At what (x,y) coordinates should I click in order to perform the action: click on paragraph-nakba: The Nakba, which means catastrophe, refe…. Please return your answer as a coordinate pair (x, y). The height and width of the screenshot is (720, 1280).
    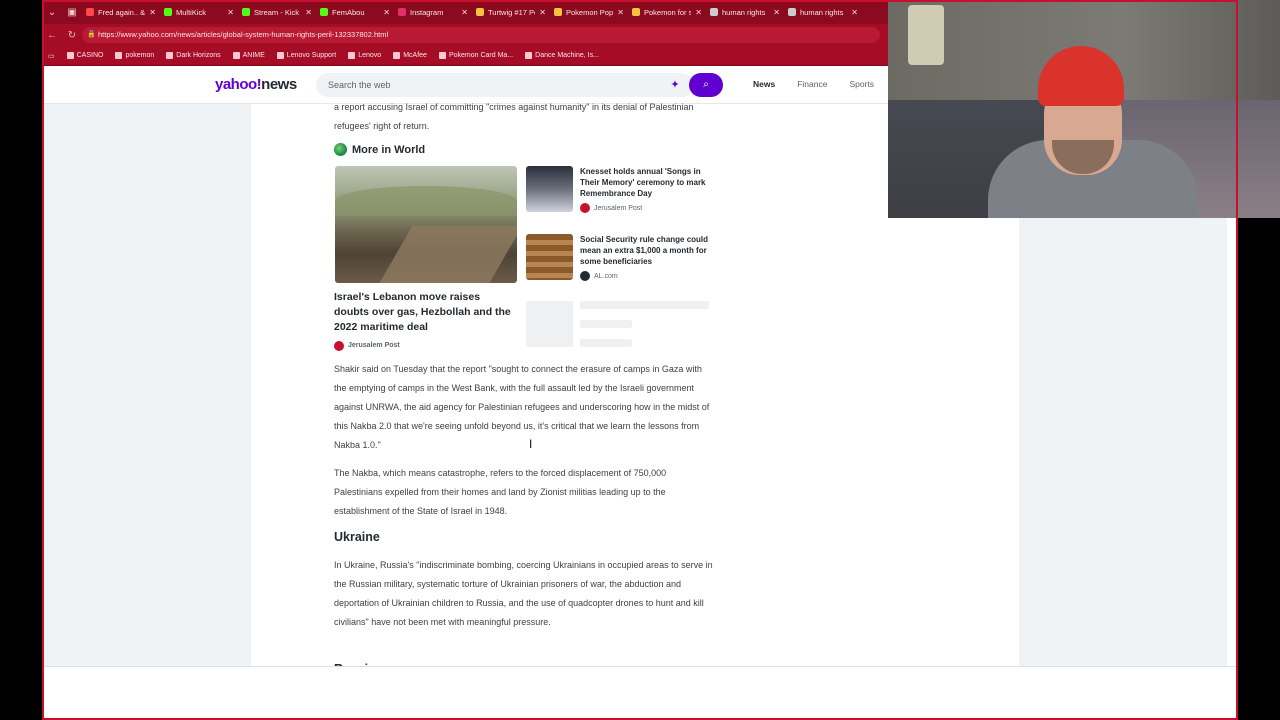
    Looking at the image, I should click on (500, 492).